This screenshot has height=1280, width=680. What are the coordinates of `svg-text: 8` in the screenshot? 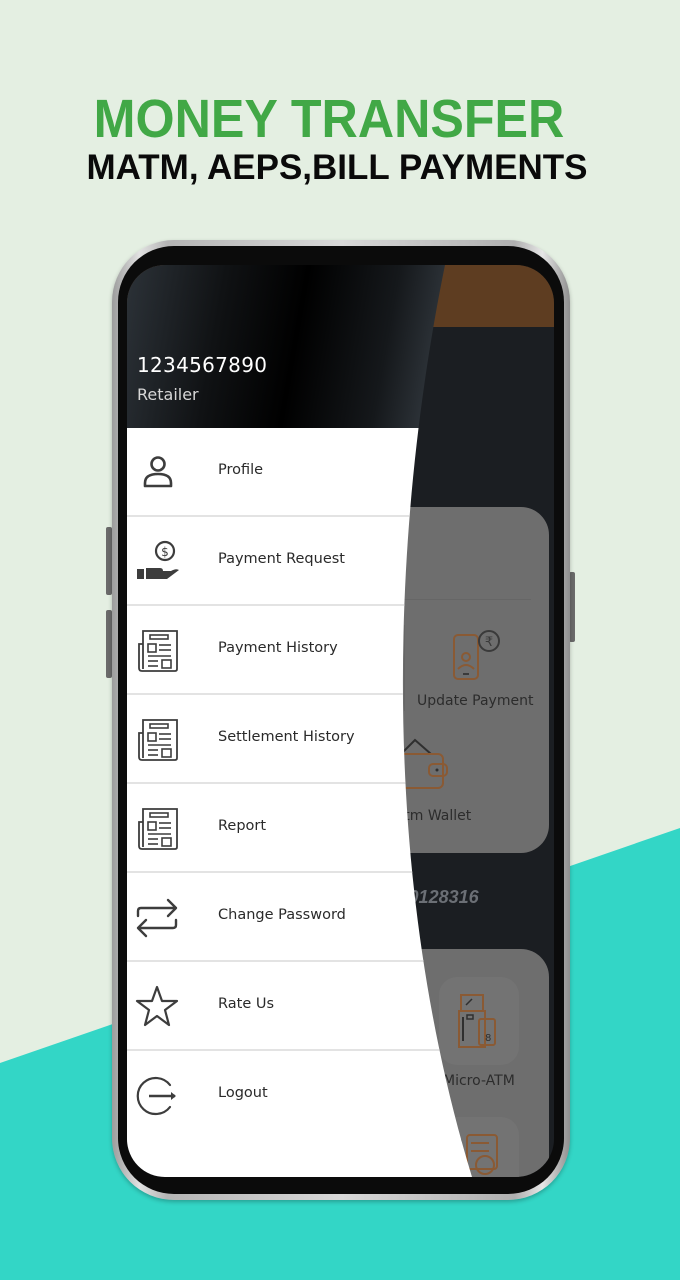 It's located at (488, 1038).